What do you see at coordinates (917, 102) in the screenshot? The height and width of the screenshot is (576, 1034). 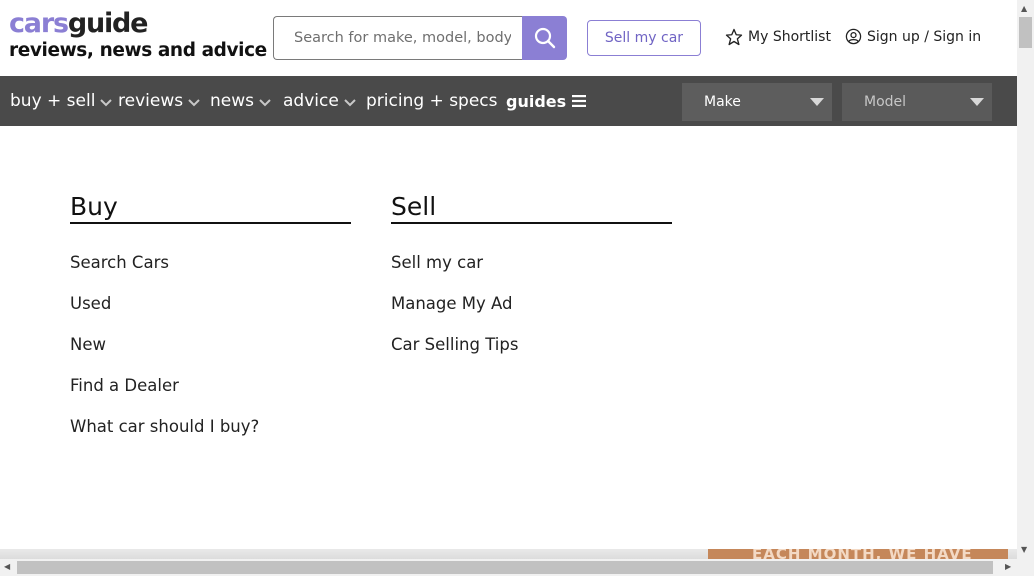 I see `model-select: Model` at bounding box center [917, 102].